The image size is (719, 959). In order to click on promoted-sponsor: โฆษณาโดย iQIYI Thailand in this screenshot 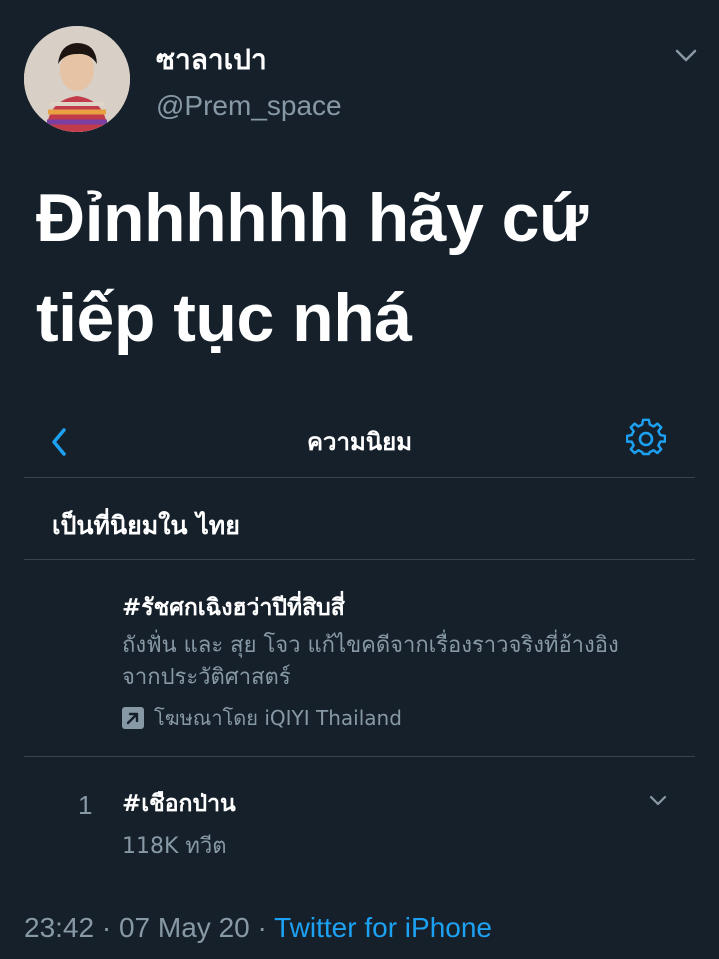, I will do `click(262, 718)`.